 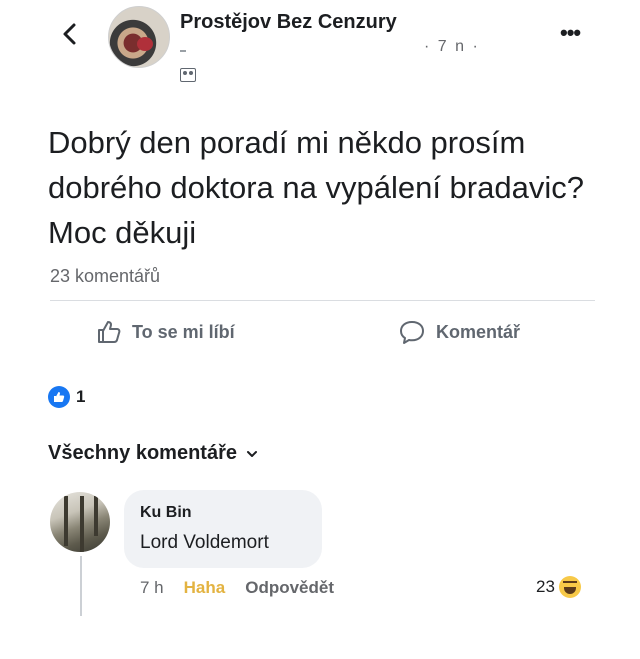 I want to click on comment-reactions: 23, so click(x=558, y=587).